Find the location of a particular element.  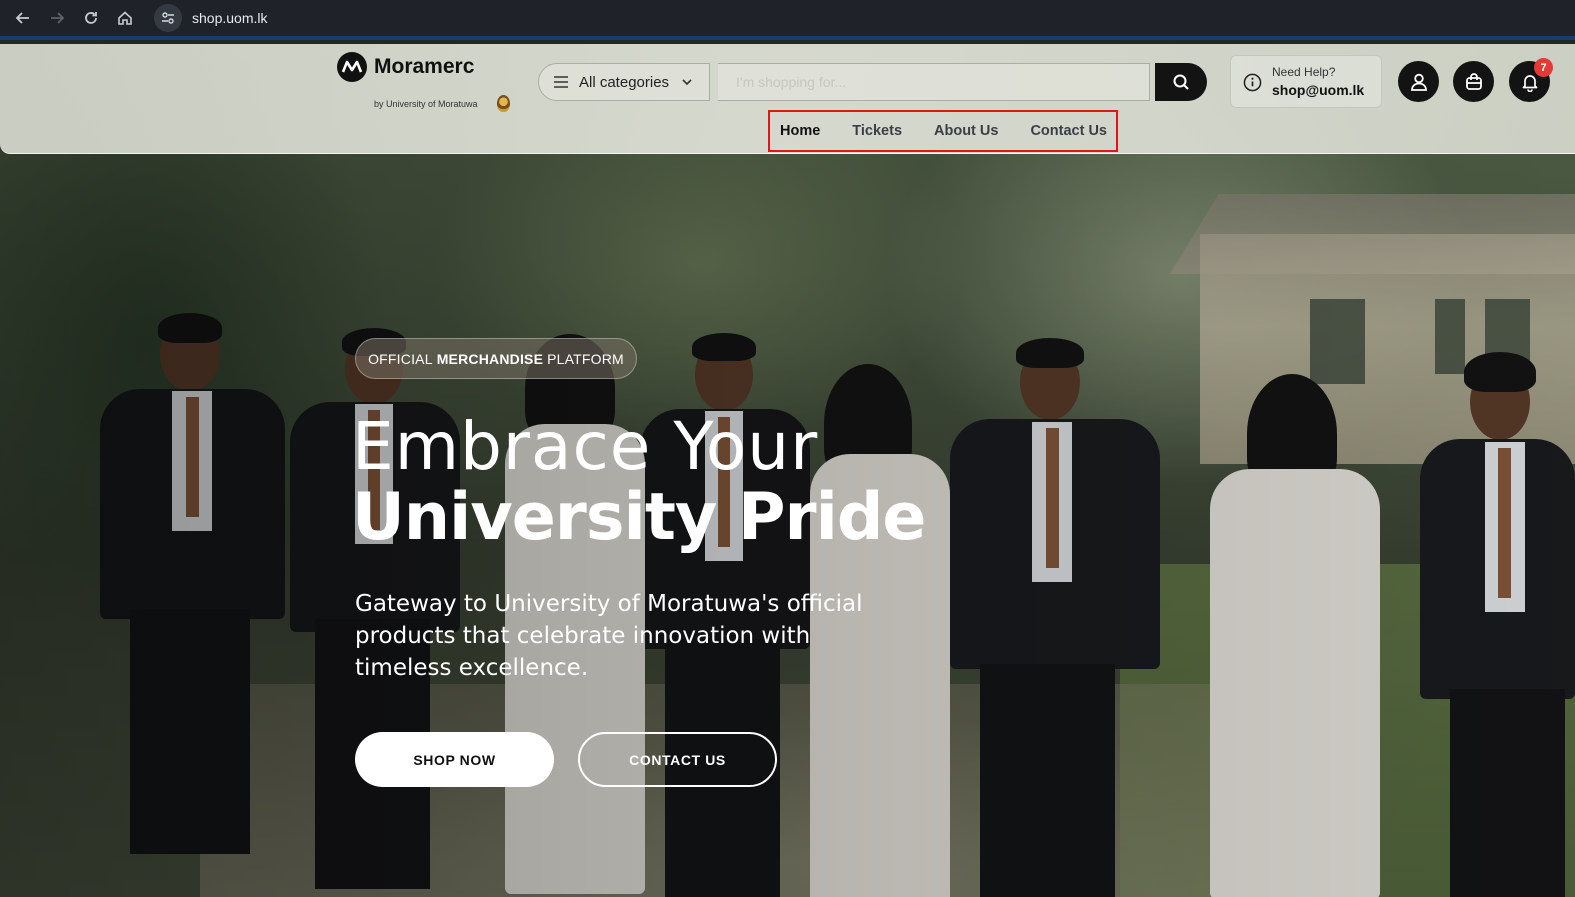

brand-tagline: by University of Moratuwa is located at coordinates (426, 104).